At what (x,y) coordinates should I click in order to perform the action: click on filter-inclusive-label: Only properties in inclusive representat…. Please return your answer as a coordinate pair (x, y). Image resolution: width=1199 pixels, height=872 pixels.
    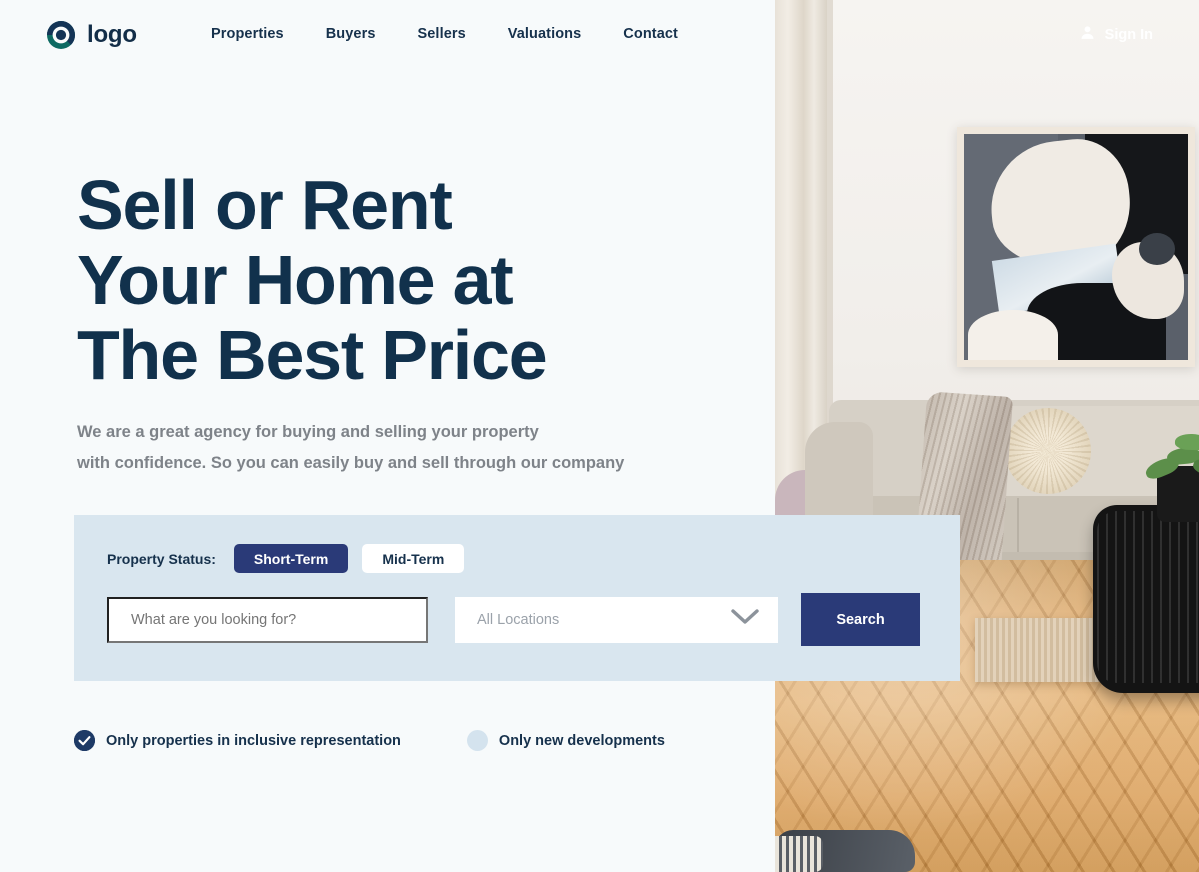
    Looking at the image, I should click on (253, 740).